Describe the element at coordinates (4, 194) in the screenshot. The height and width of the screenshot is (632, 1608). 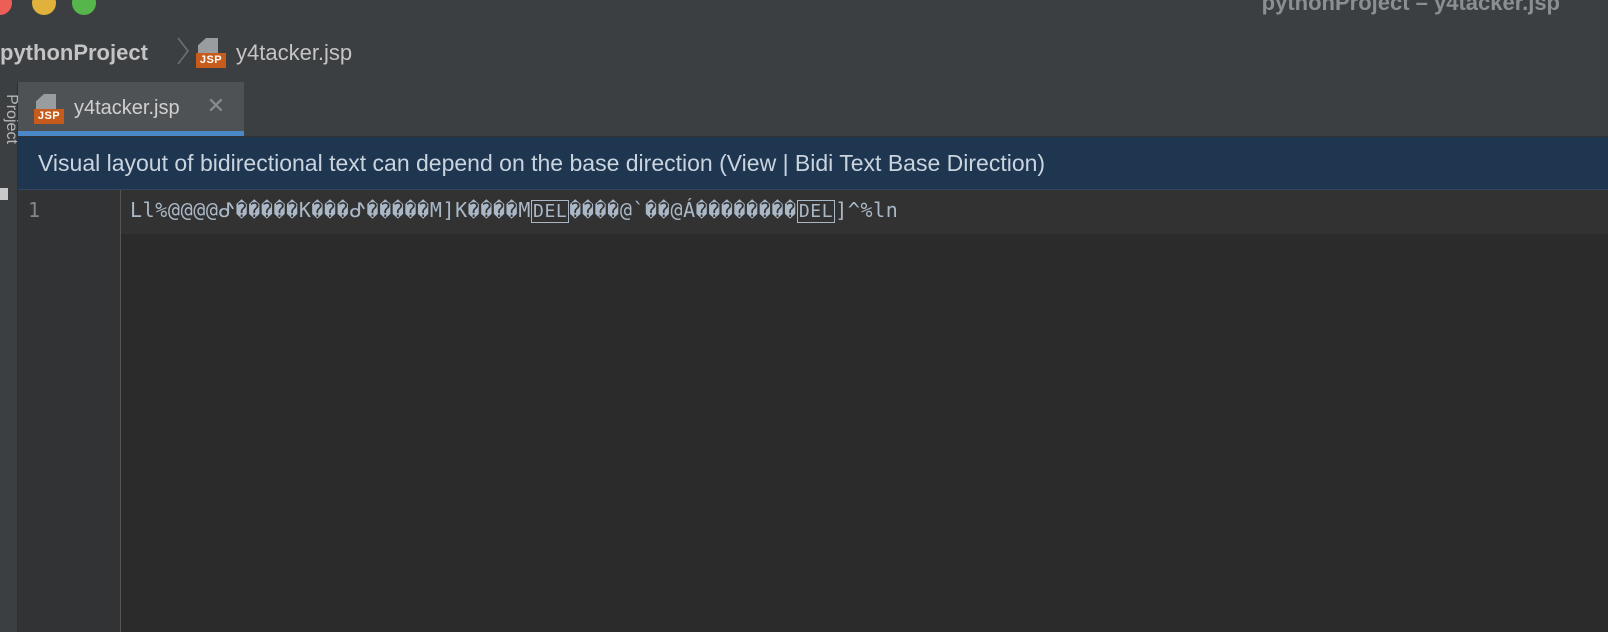
I see `tool-window-marker` at that location.